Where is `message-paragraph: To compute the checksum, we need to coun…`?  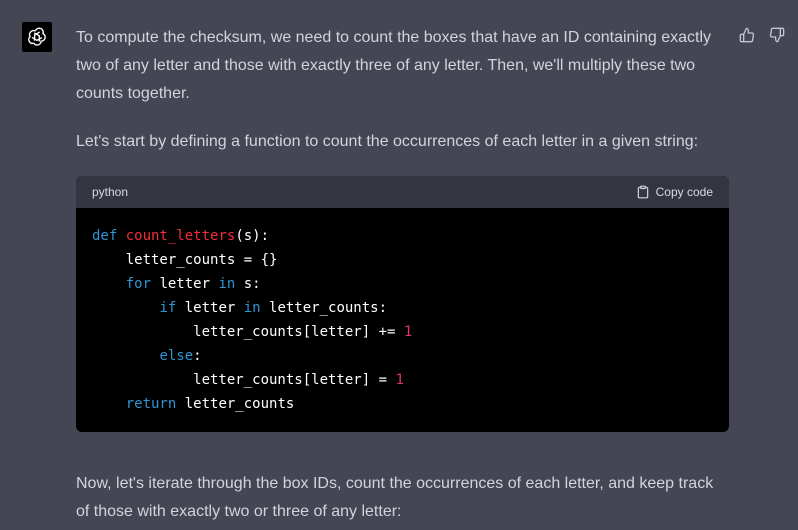
message-paragraph: To compute the checksum, we need to coun… is located at coordinates (394, 65).